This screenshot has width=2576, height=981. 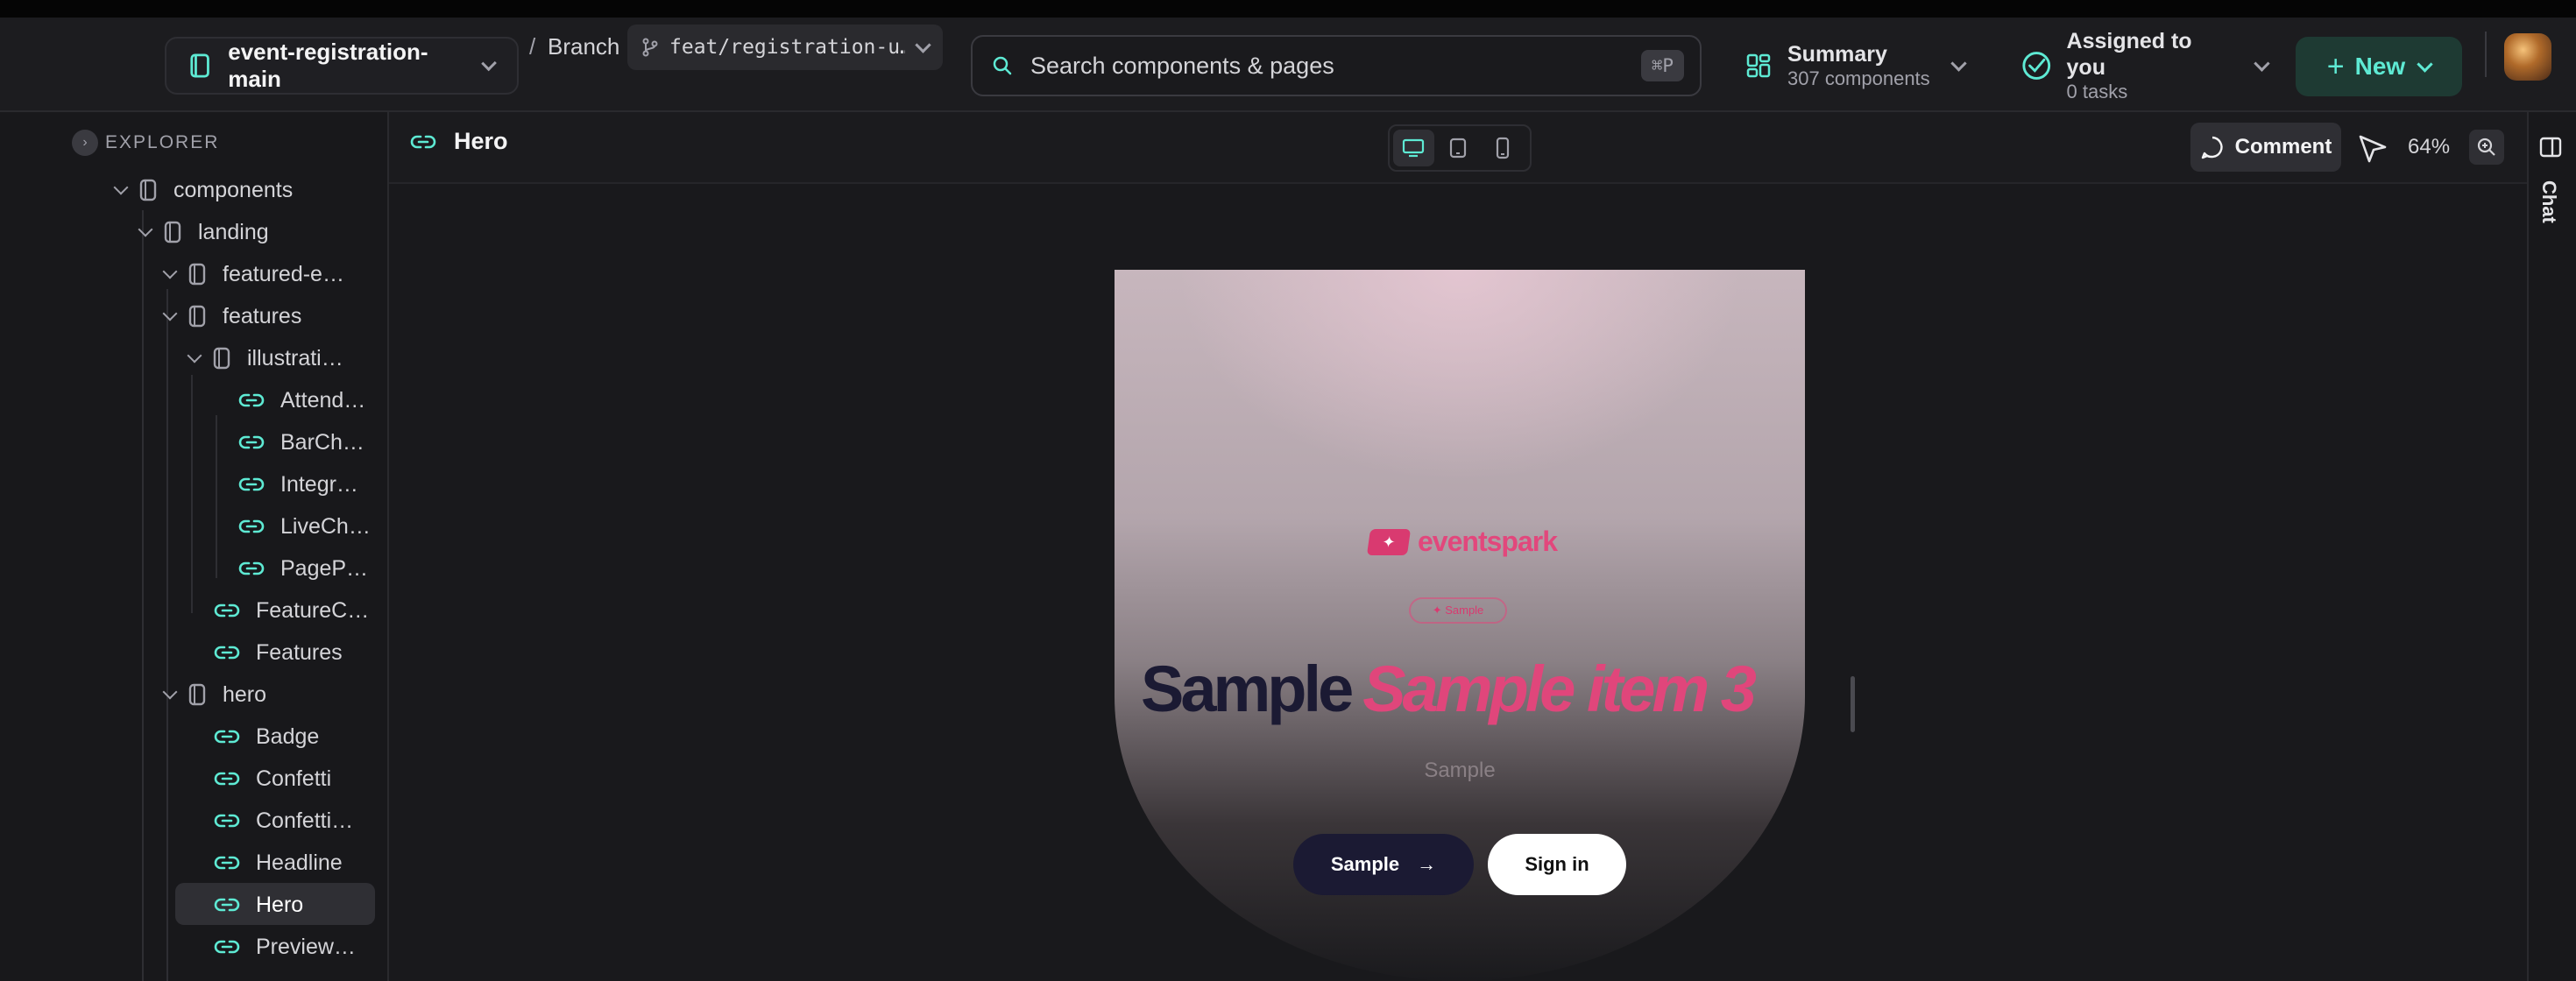 I want to click on repo-switcher: event-registration-main, so click(x=342, y=66).